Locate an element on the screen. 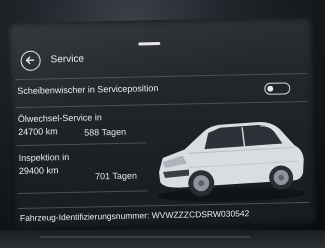 Image resolution: width=325 pixels, height=248 pixels. oil-service-label: Ölwechsel-Service in is located at coordinates (59, 118).